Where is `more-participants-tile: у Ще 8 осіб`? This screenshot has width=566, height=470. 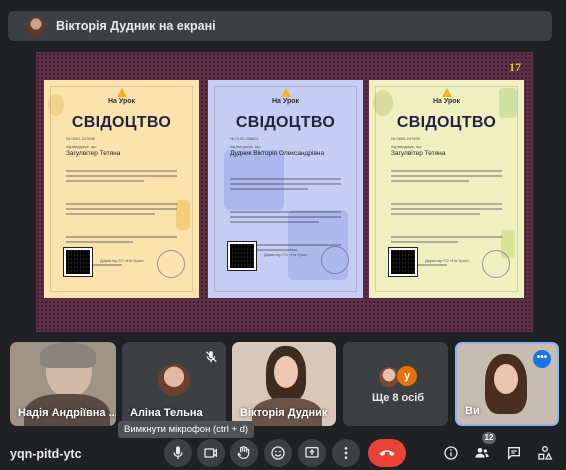
more-participants-tile: у Ще 8 осіб is located at coordinates (395, 384).